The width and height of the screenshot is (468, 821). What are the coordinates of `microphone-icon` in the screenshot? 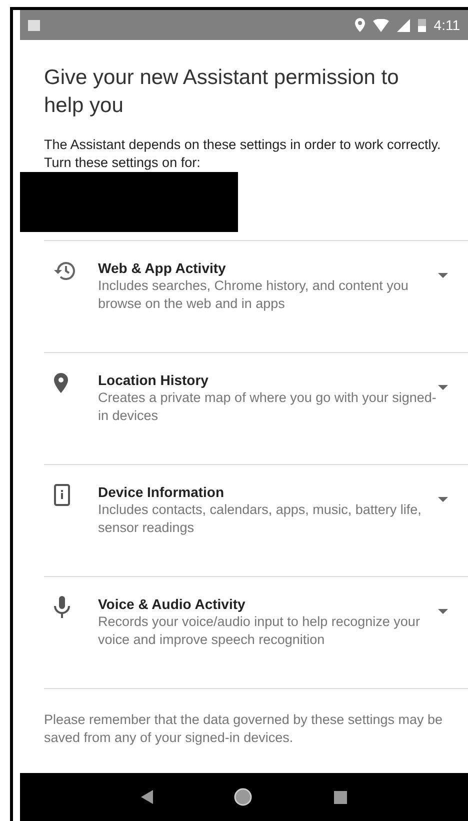 It's located at (62, 607).